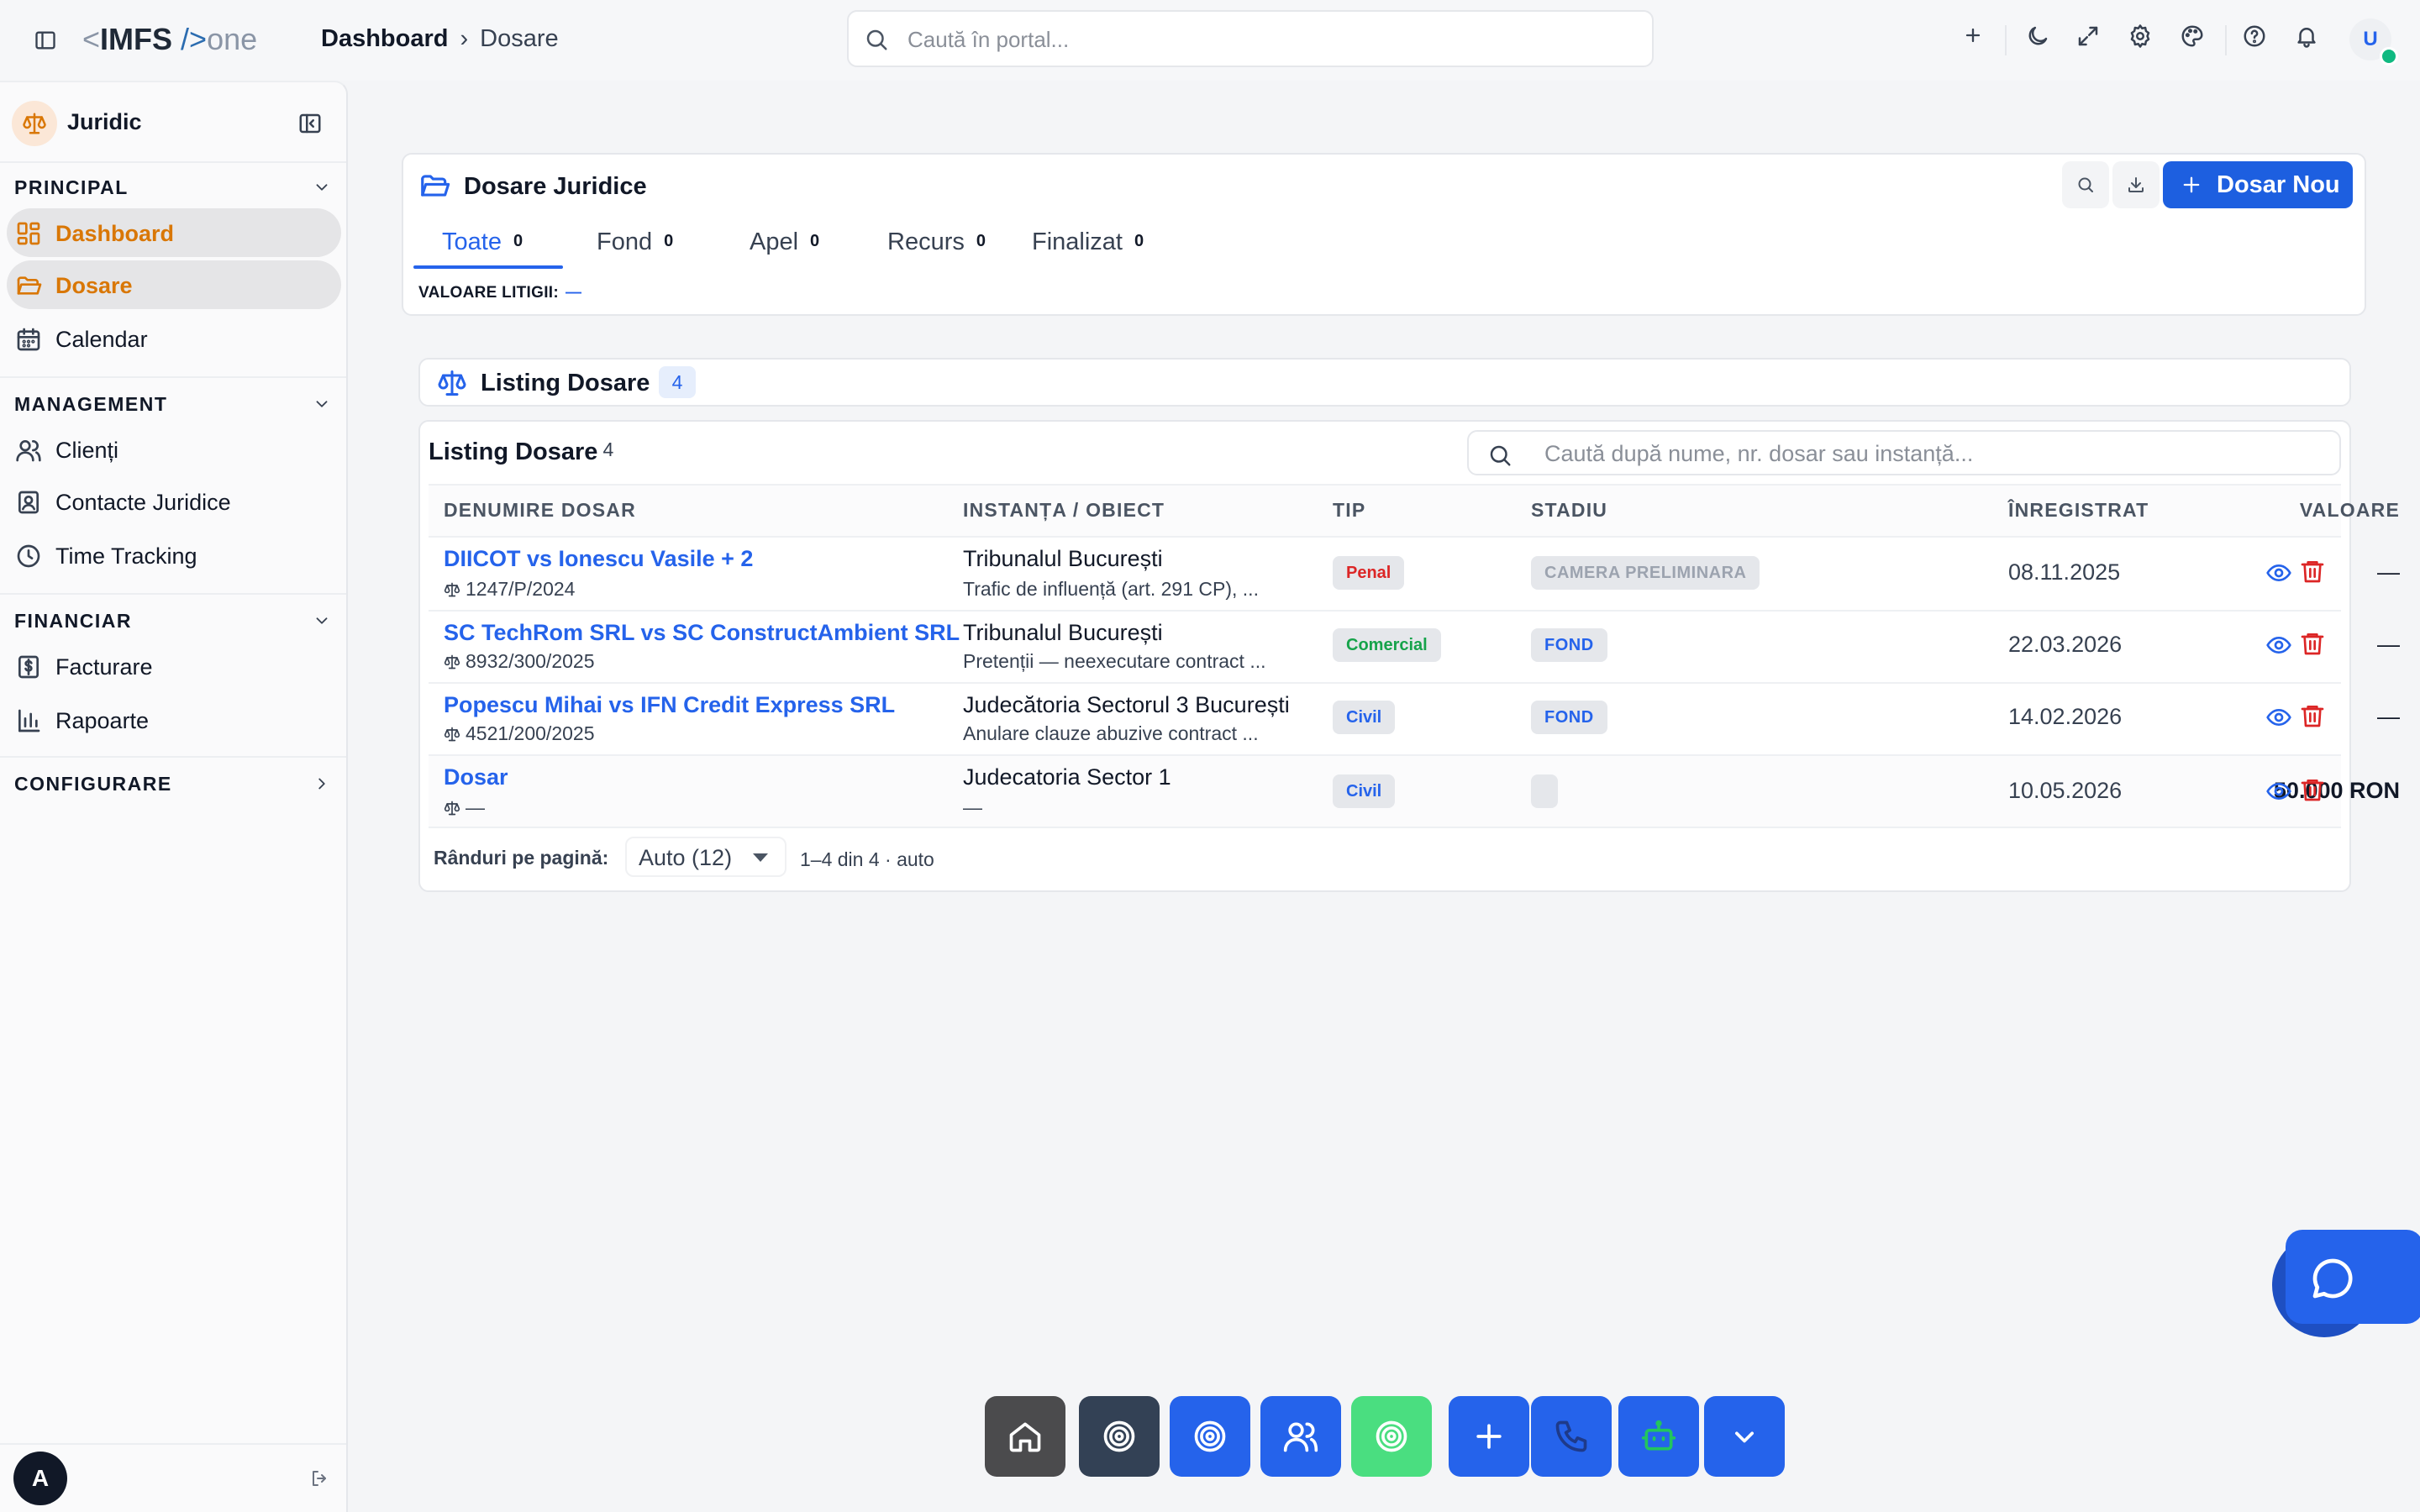  What do you see at coordinates (566, 383) in the screenshot?
I see `listing-title: Listing Dosare` at bounding box center [566, 383].